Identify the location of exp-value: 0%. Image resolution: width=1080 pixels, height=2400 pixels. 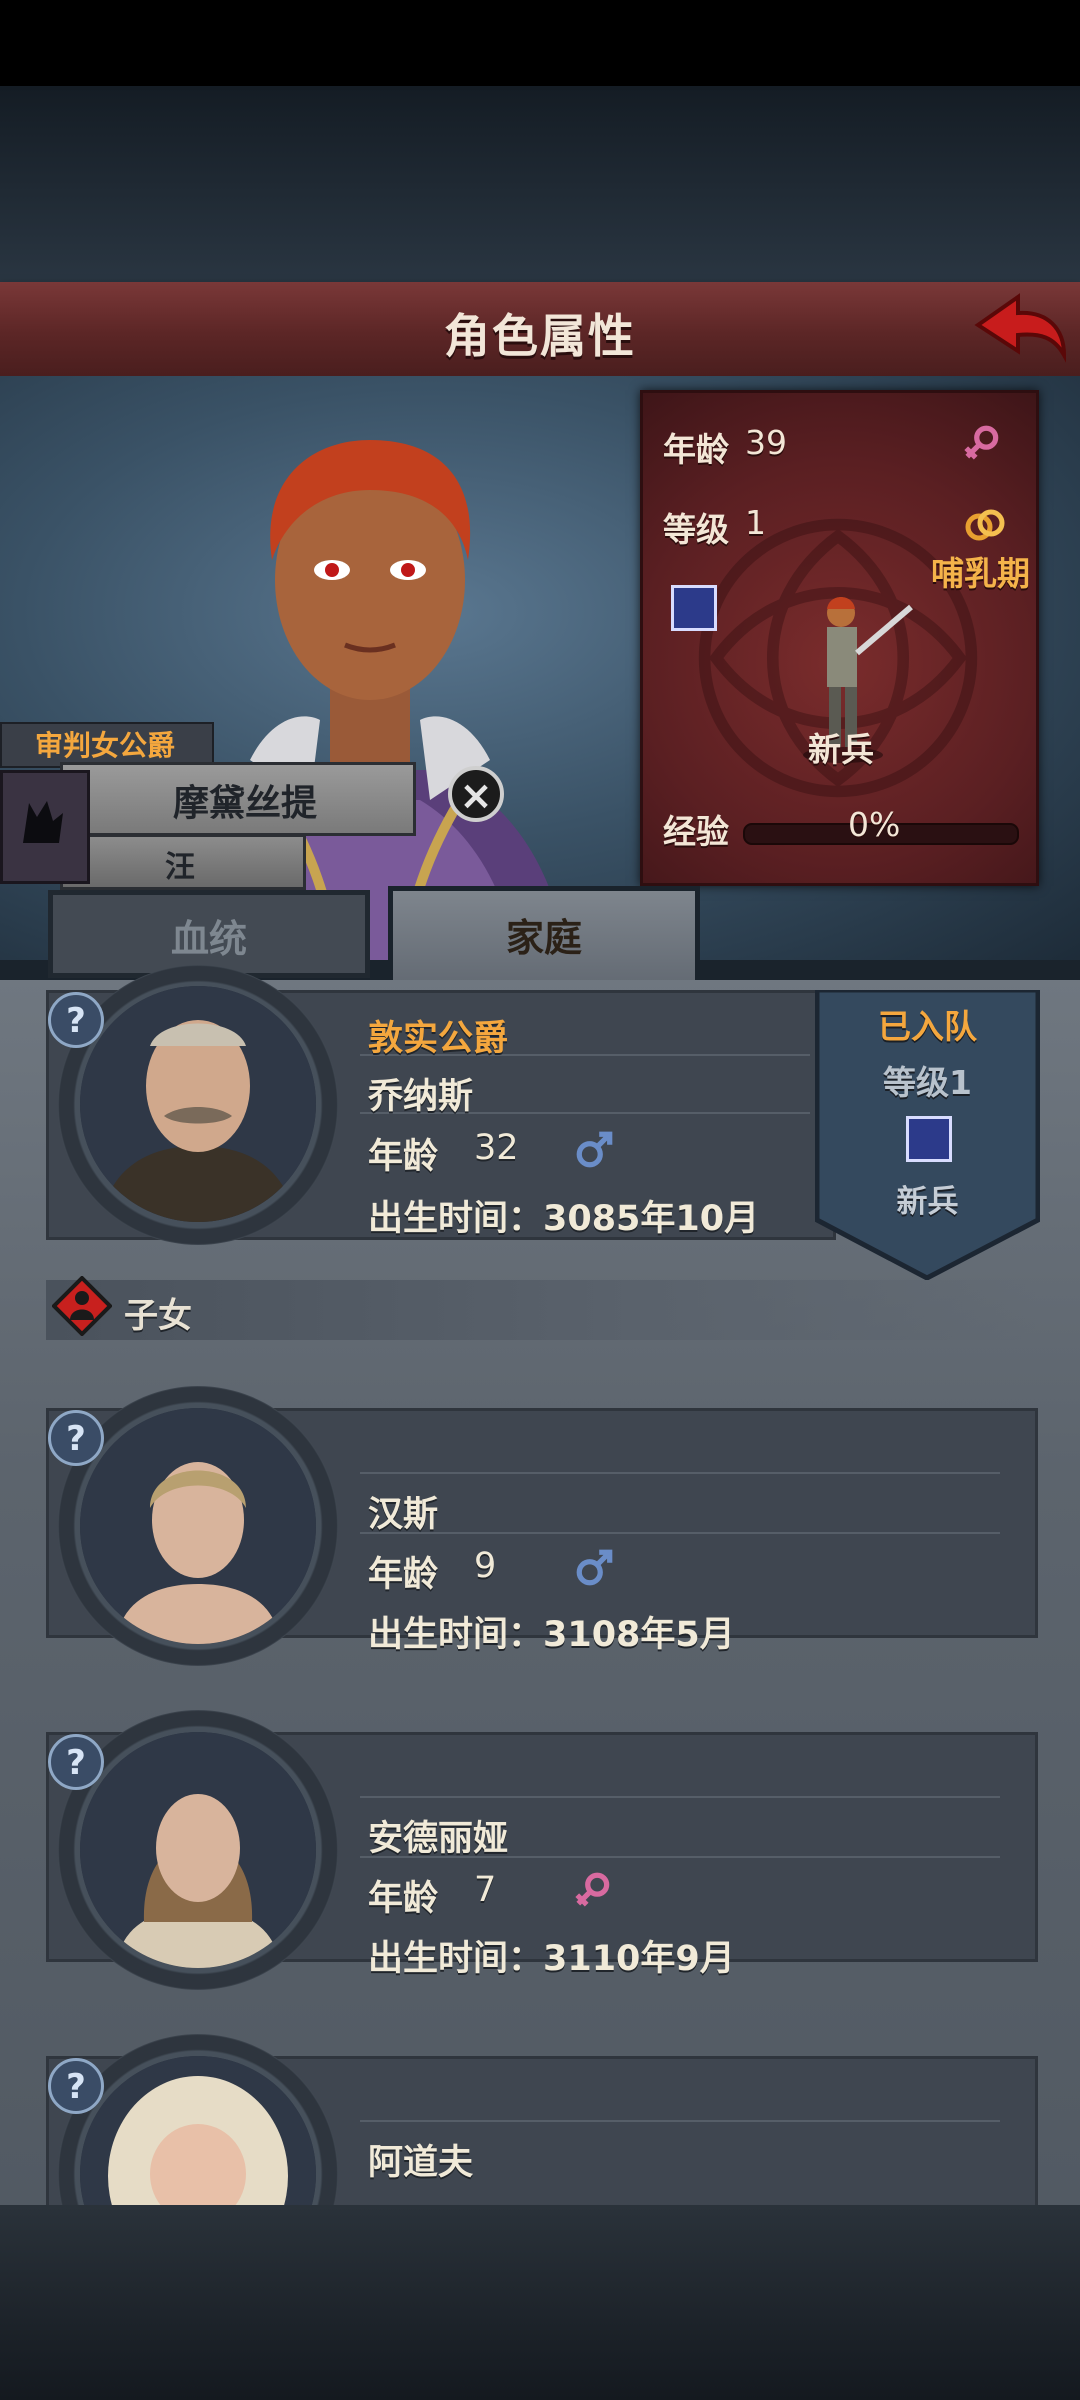
(874, 824).